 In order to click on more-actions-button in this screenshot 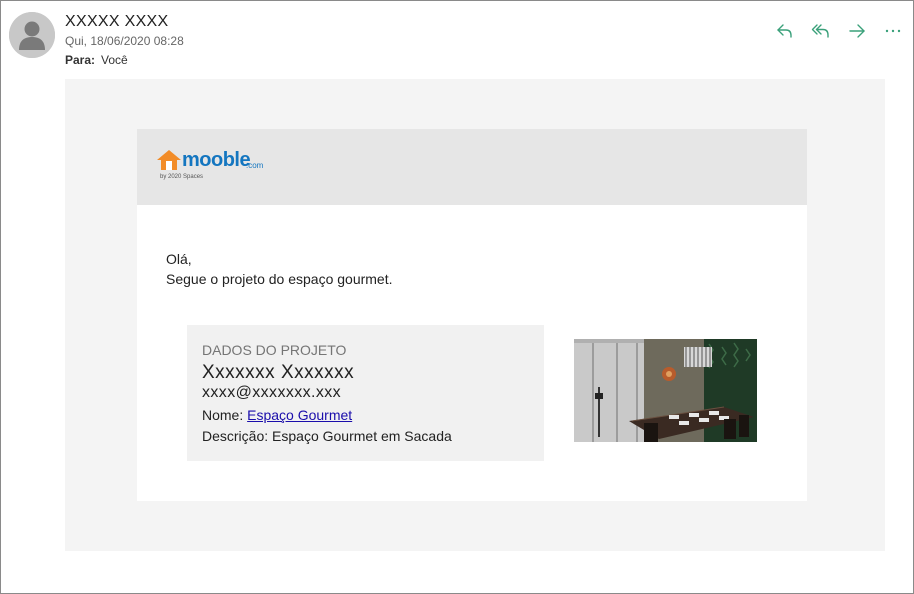, I will do `click(893, 31)`.